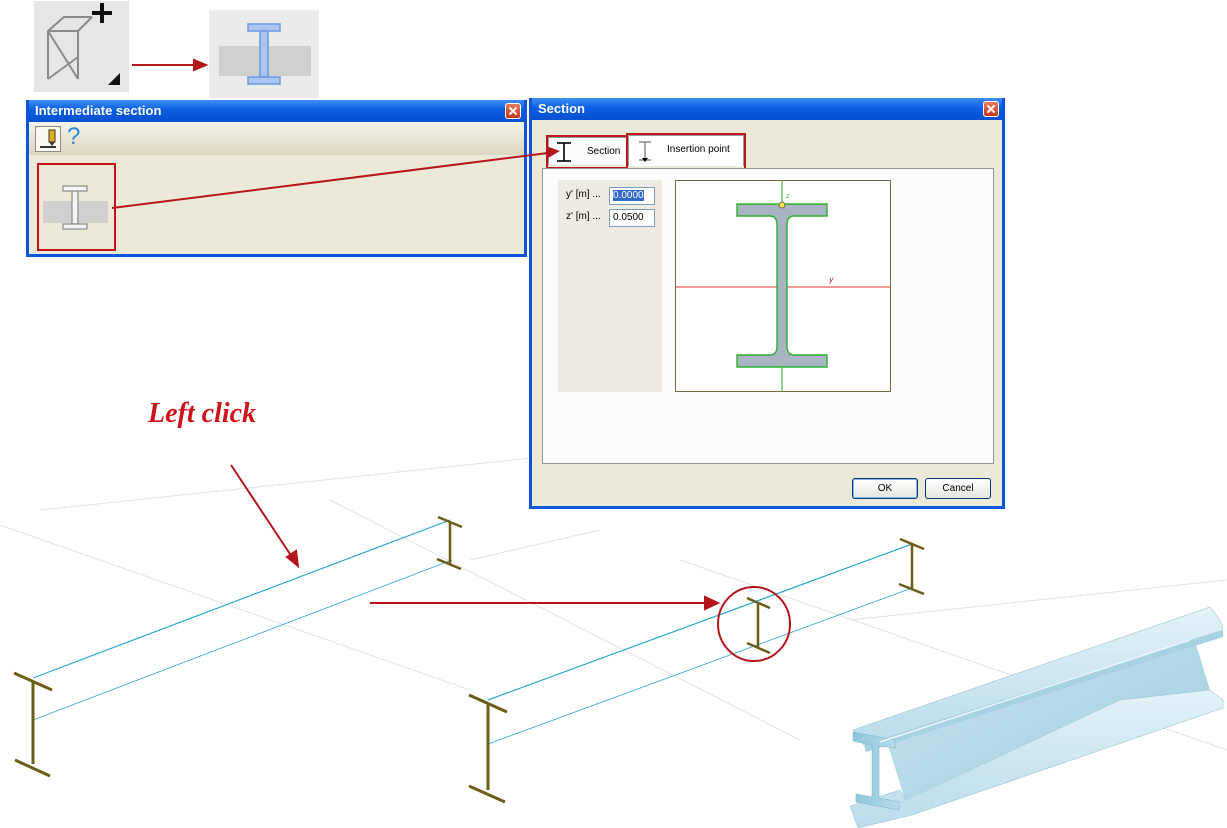 The image size is (1227, 828). Describe the element at coordinates (73, 137) in the screenshot. I see `help-button: ?` at that location.